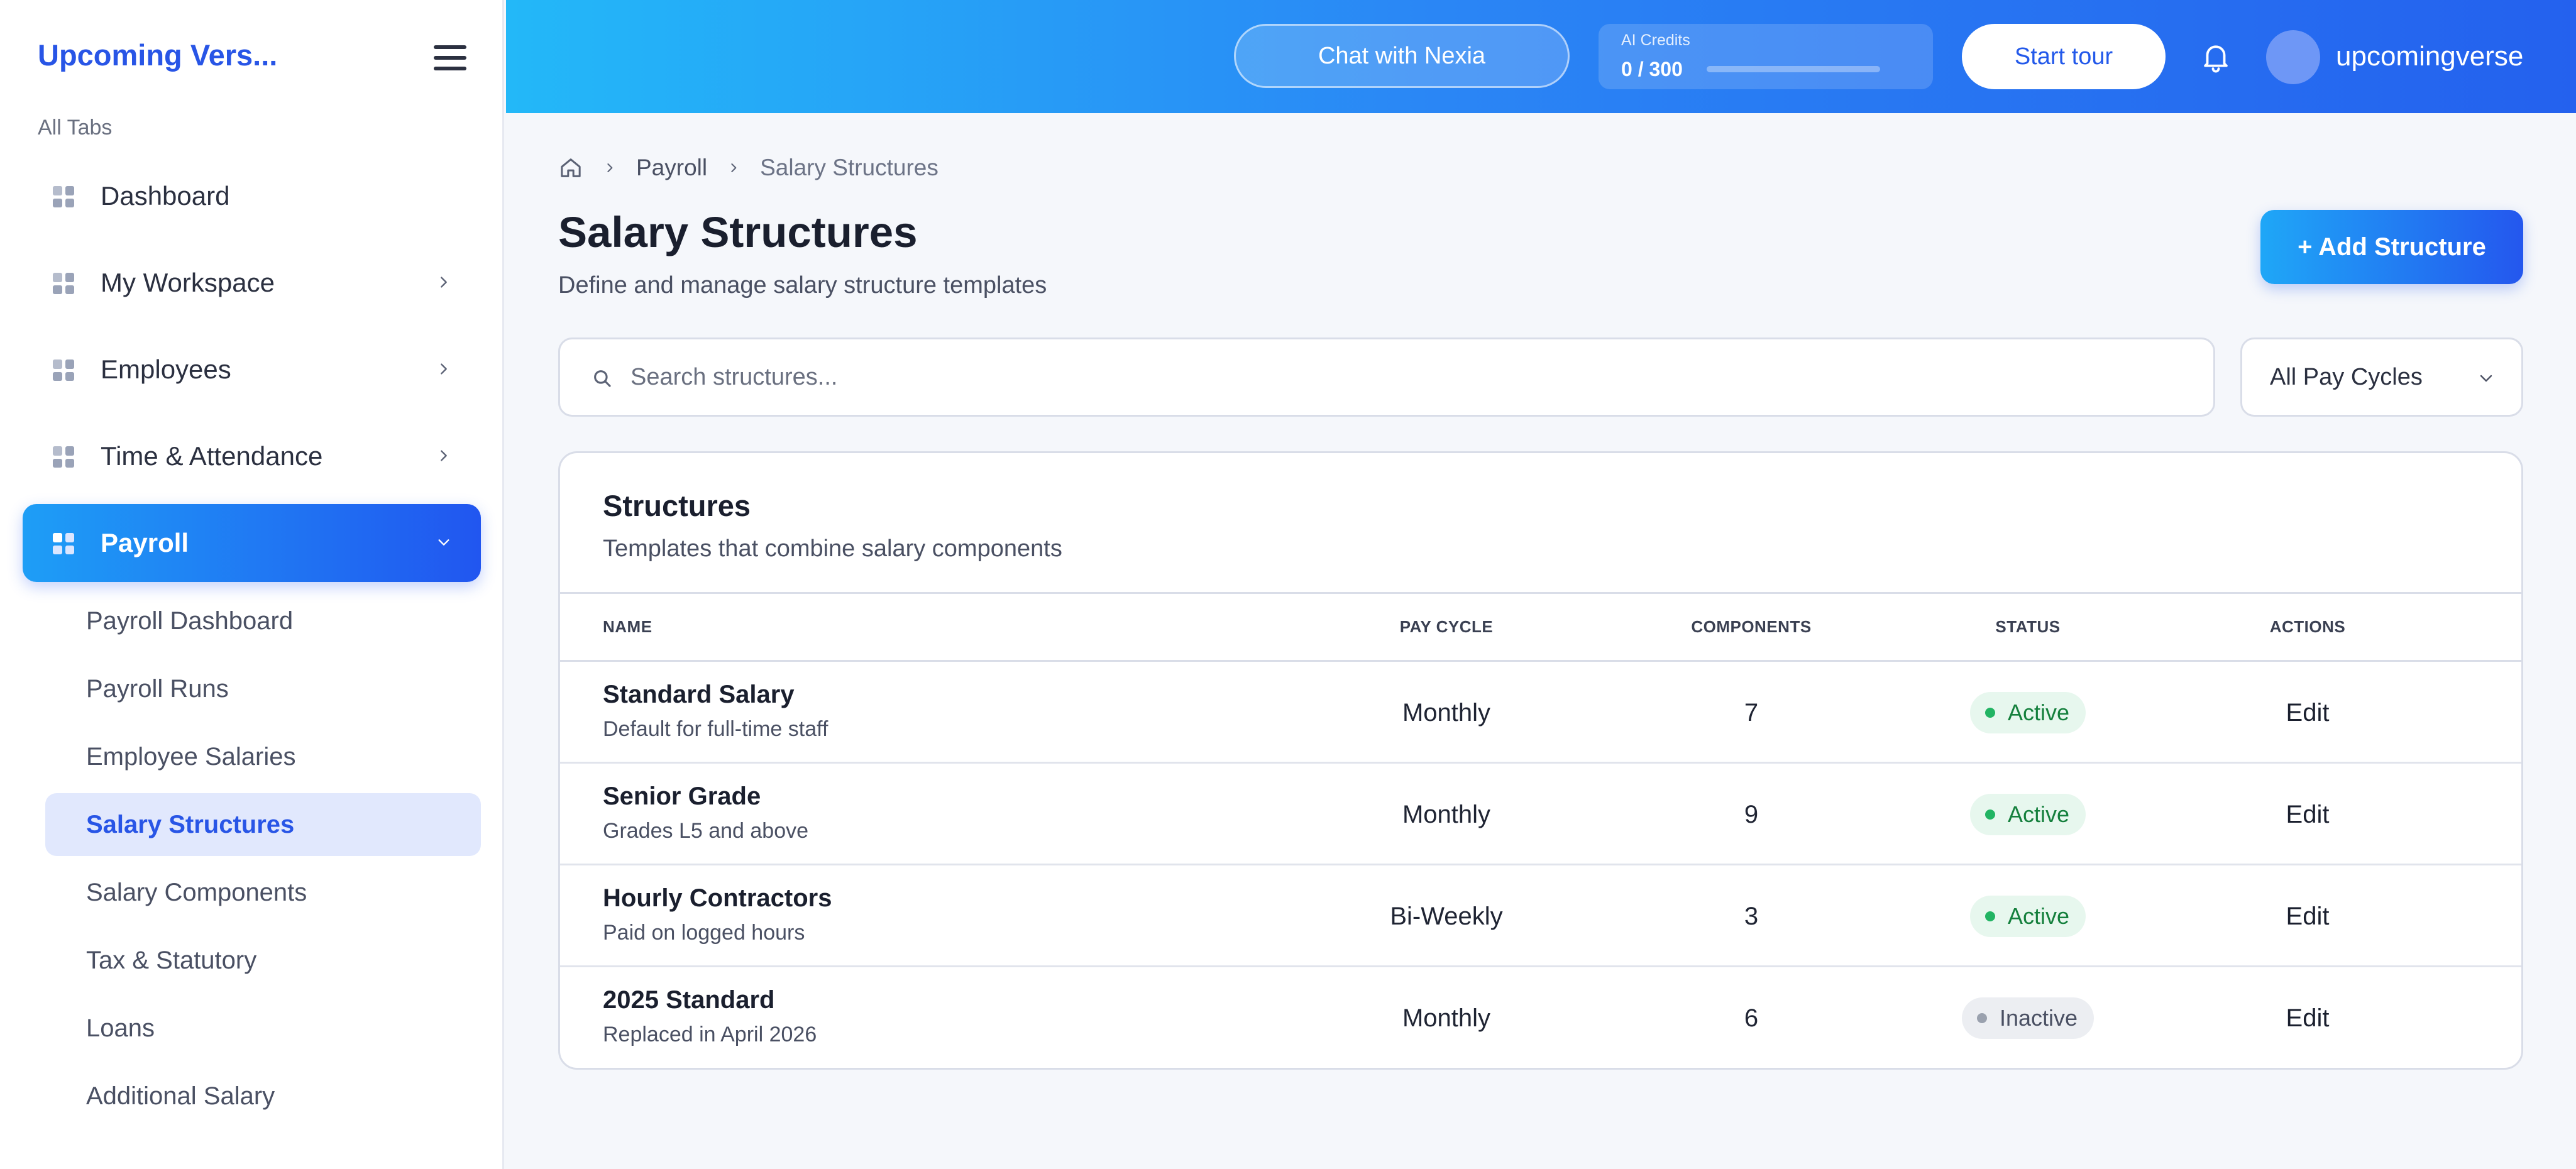  I want to click on bell-icon, so click(2216, 57).